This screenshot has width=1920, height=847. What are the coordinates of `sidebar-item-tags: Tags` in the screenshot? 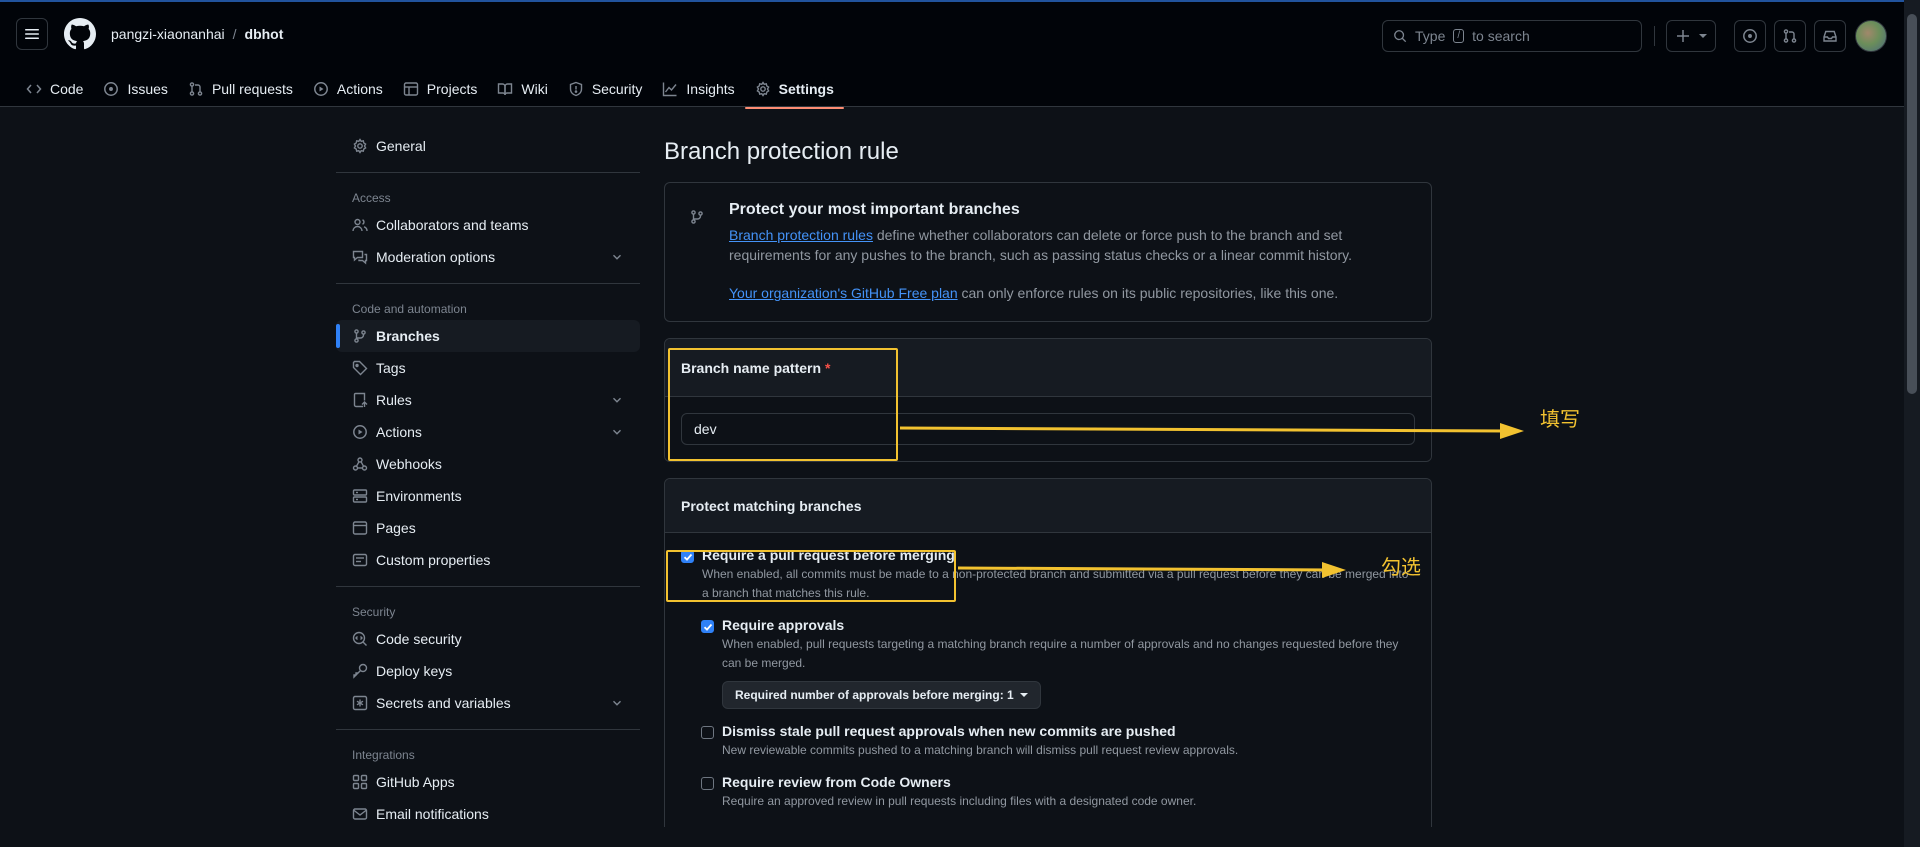 It's located at (488, 368).